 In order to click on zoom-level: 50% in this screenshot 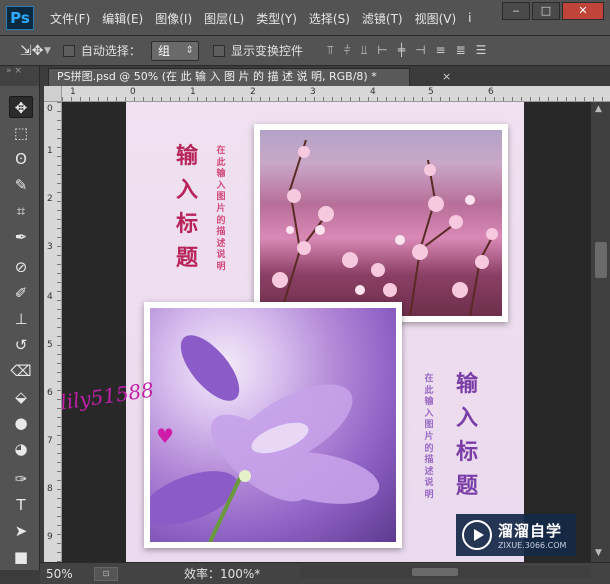, I will do `click(64, 574)`.